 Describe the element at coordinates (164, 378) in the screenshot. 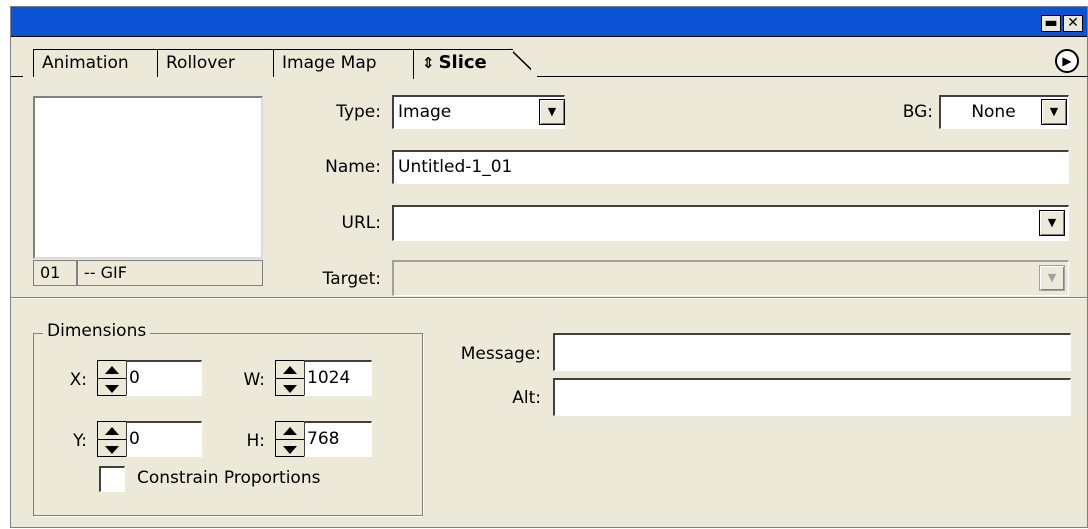

I see `x-input: 0` at that location.